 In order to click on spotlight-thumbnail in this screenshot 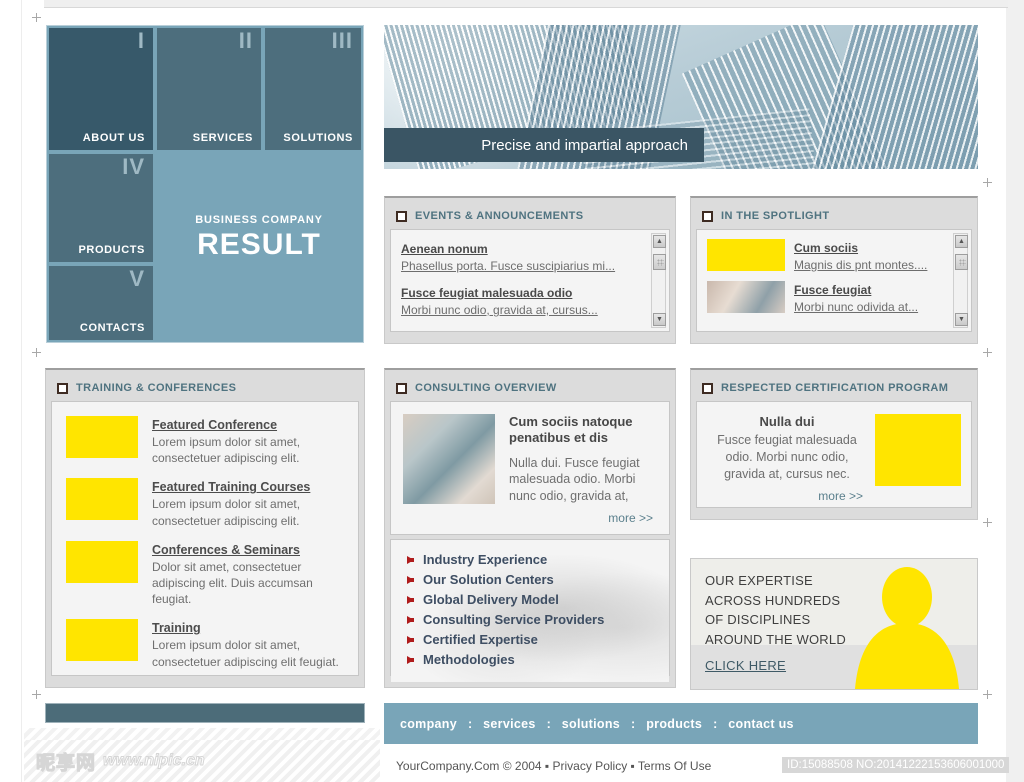, I will do `click(746, 297)`.